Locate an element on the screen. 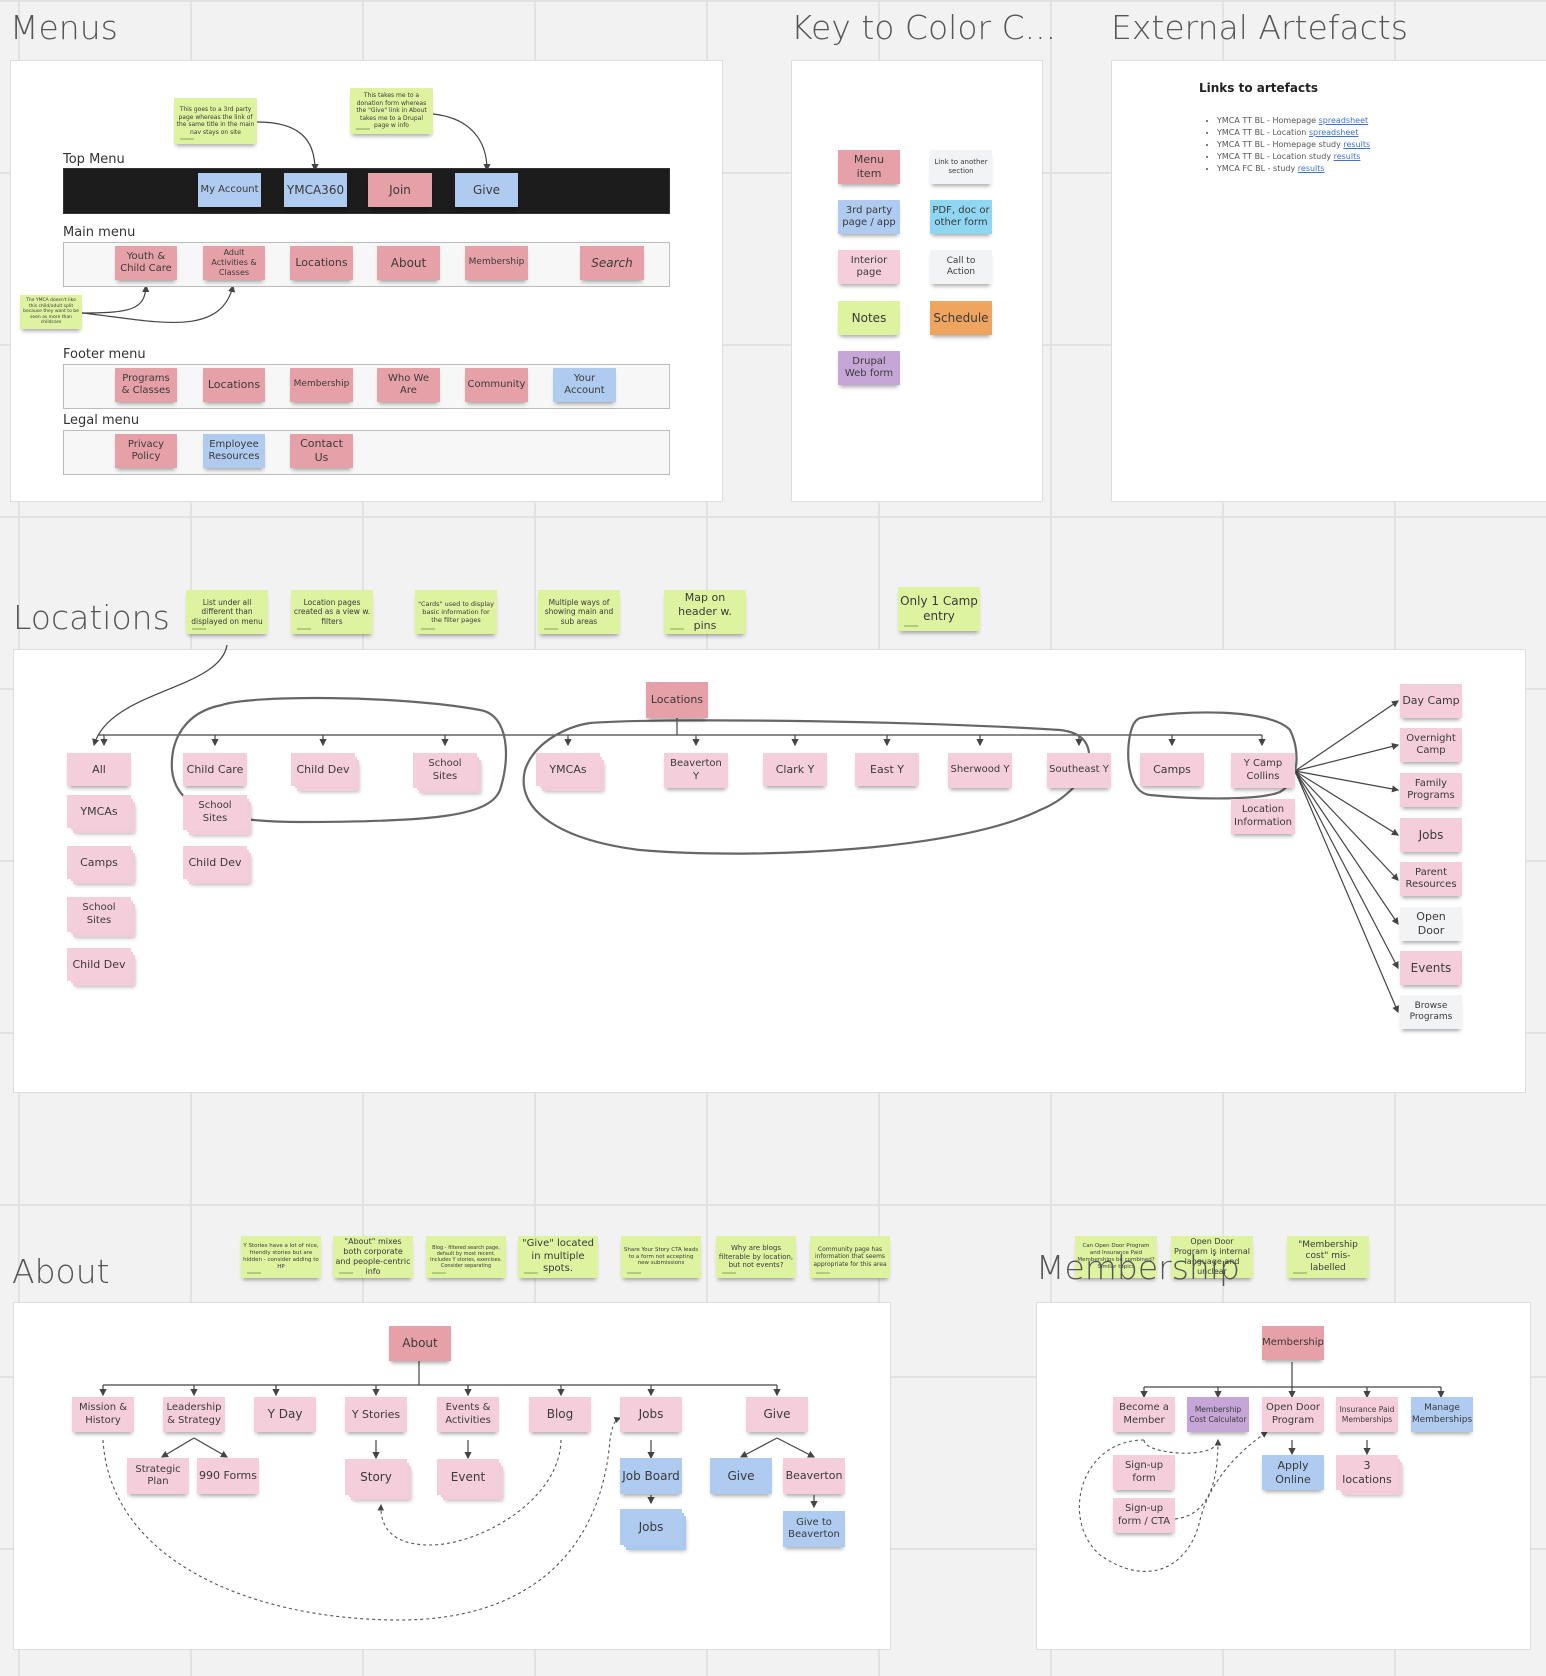  camp-family: Family Programs is located at coordinates (1431, 790).